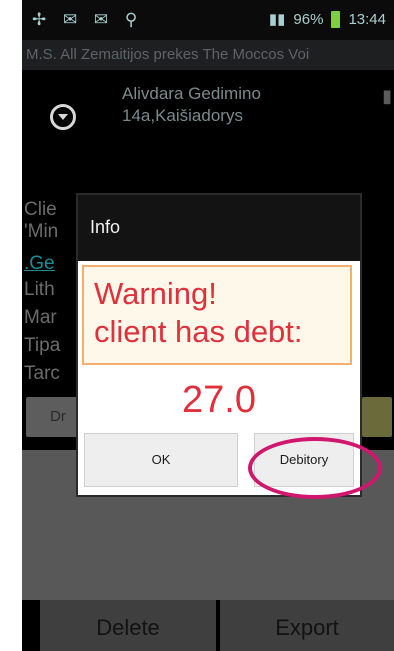  Describe the element at coordinates (336, 19) in the screenshot. I see `battery-icon` at that location.